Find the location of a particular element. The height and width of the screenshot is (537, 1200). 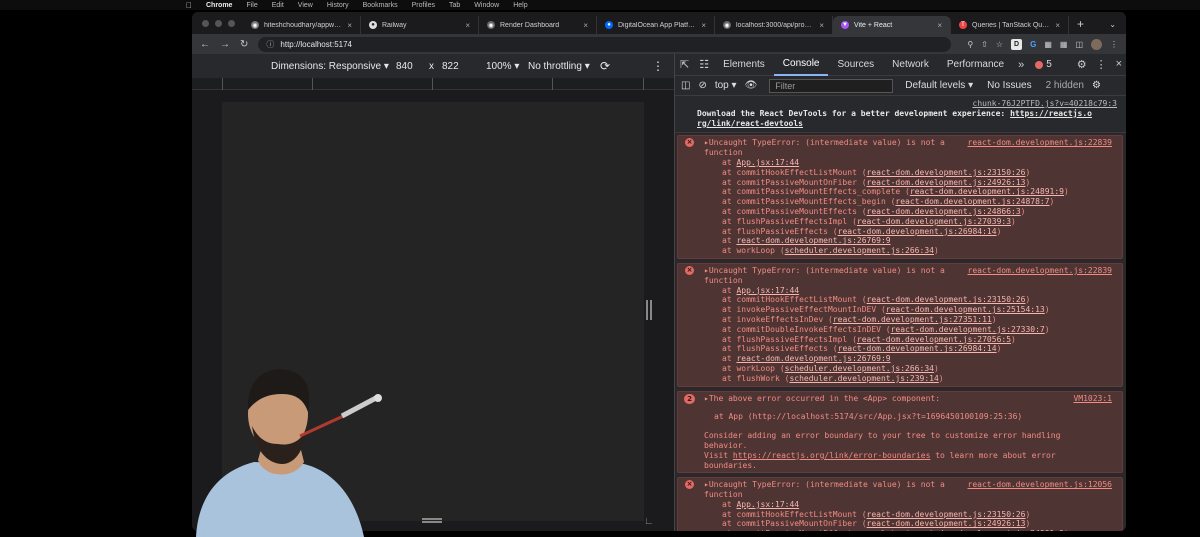

source-link: react-dom.development.js:12056 is located at coordinates (1040, 485).